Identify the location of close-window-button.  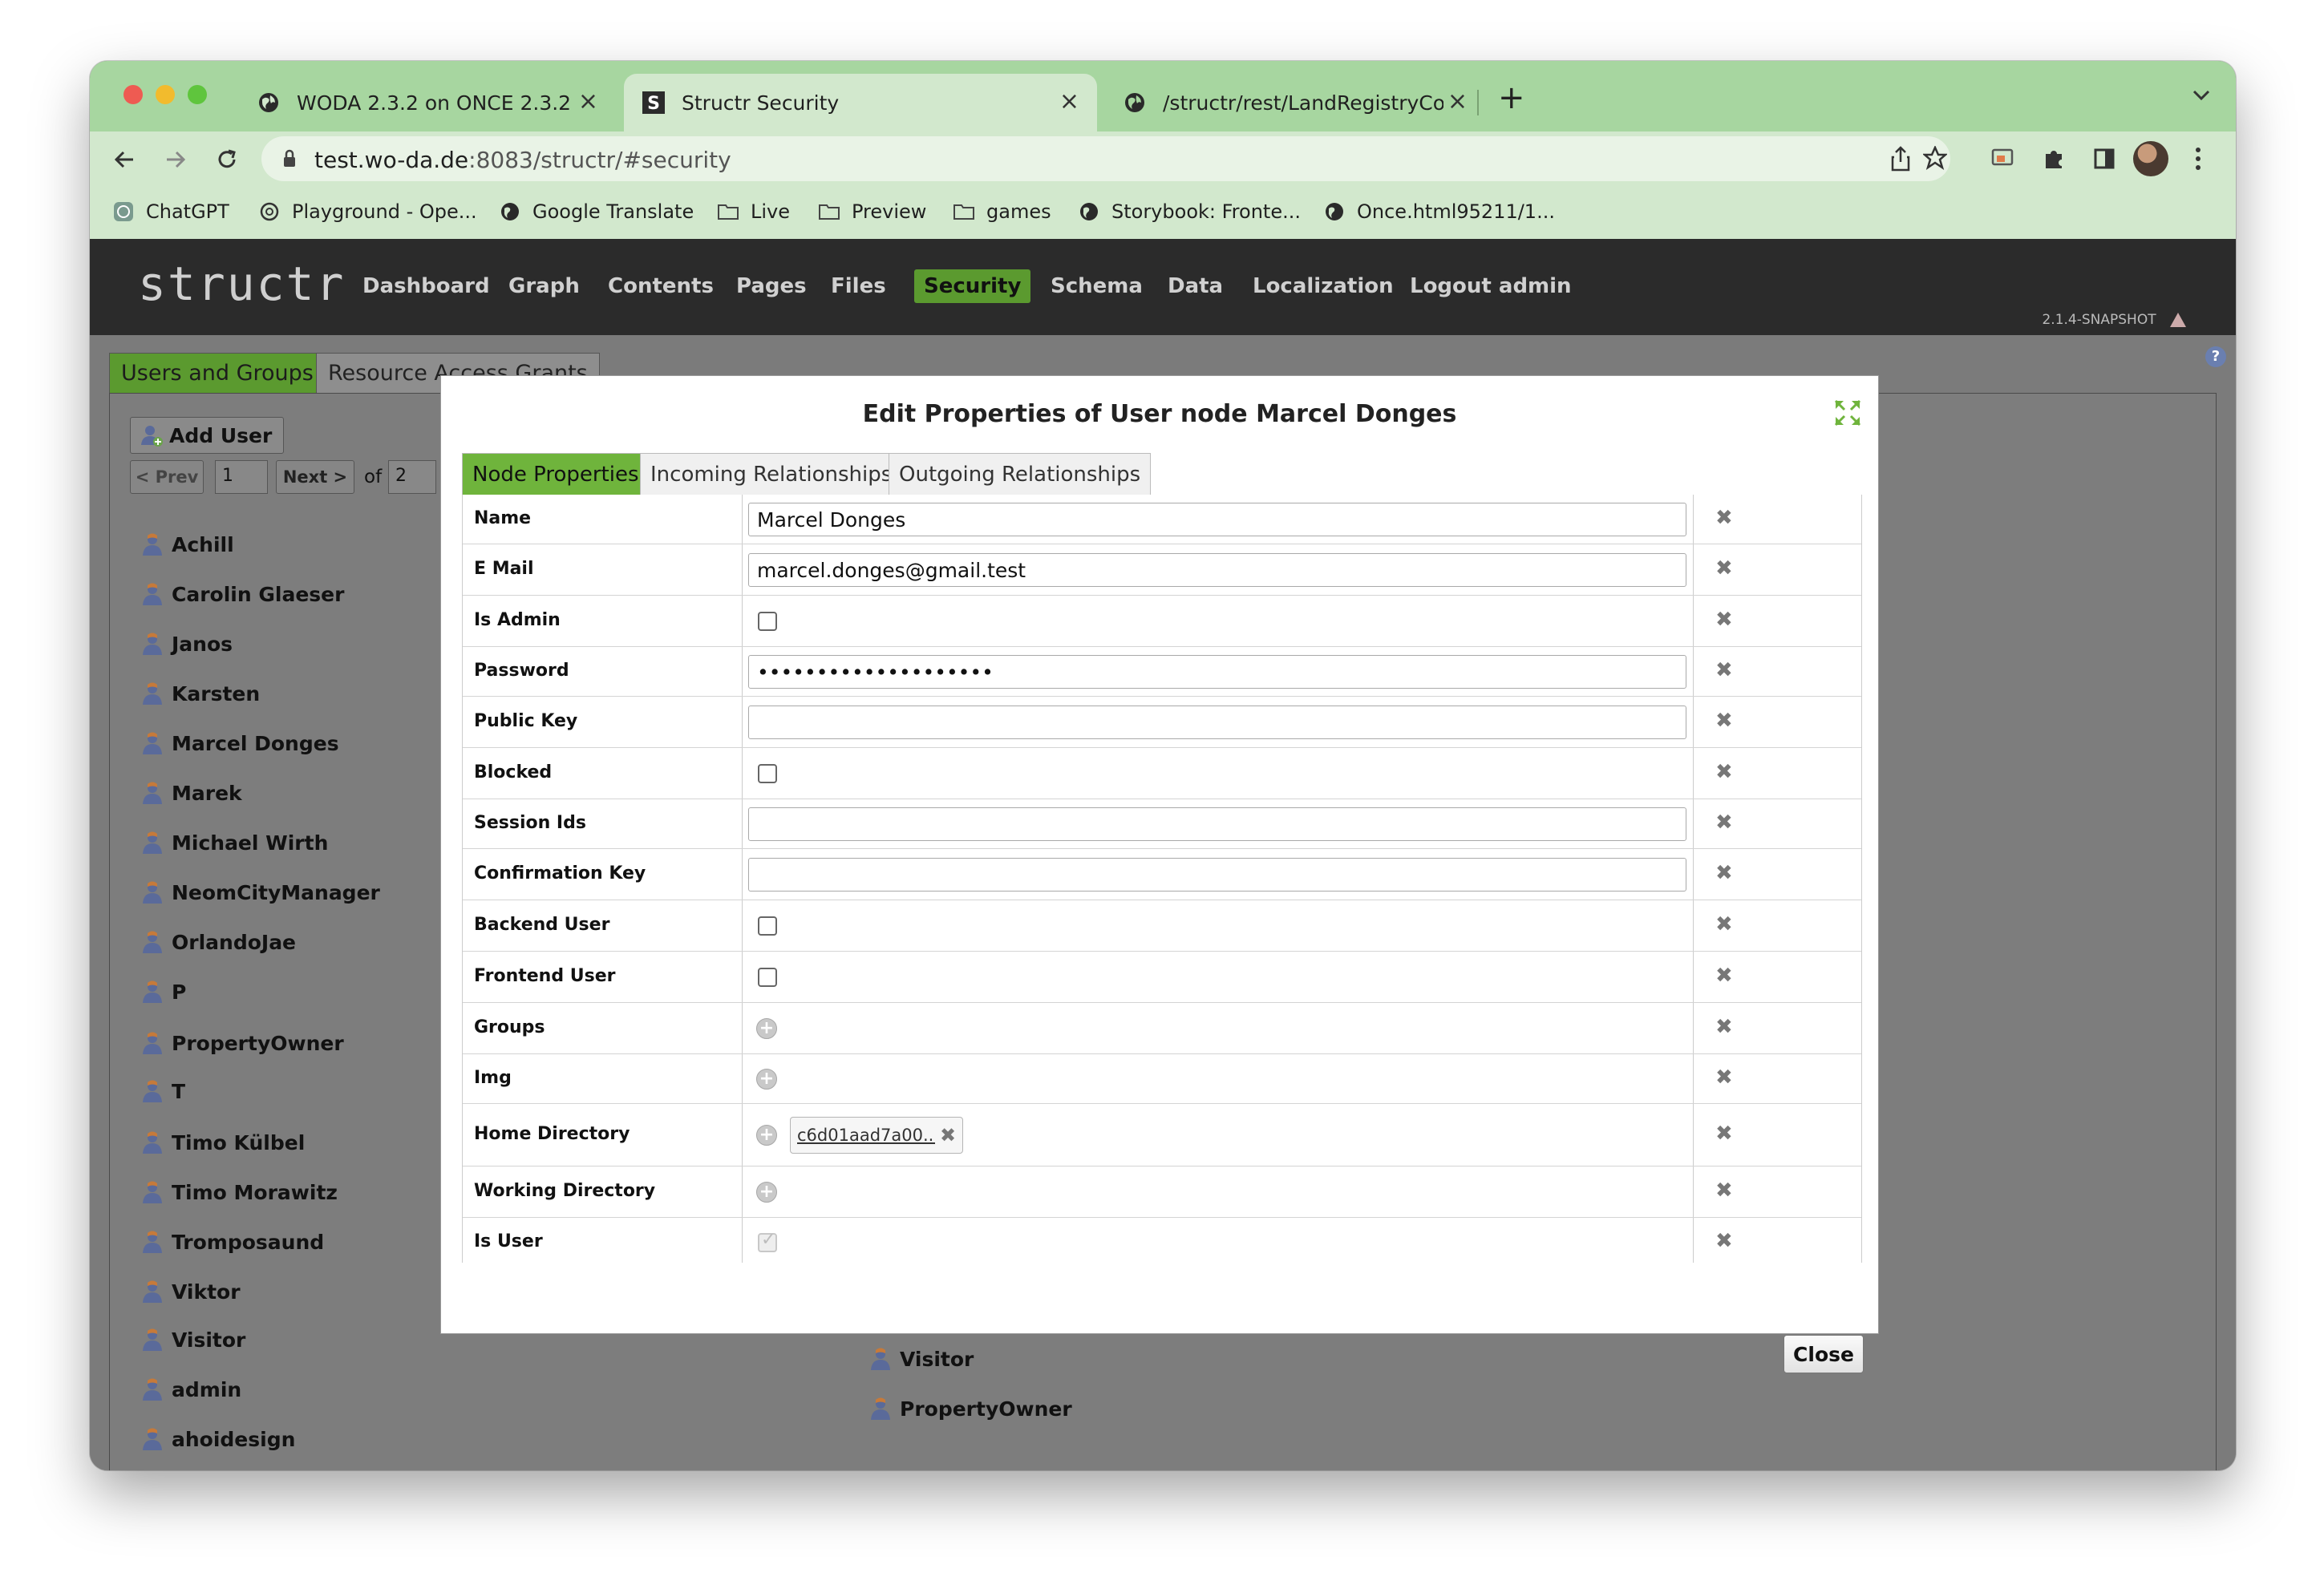
(133, 94).